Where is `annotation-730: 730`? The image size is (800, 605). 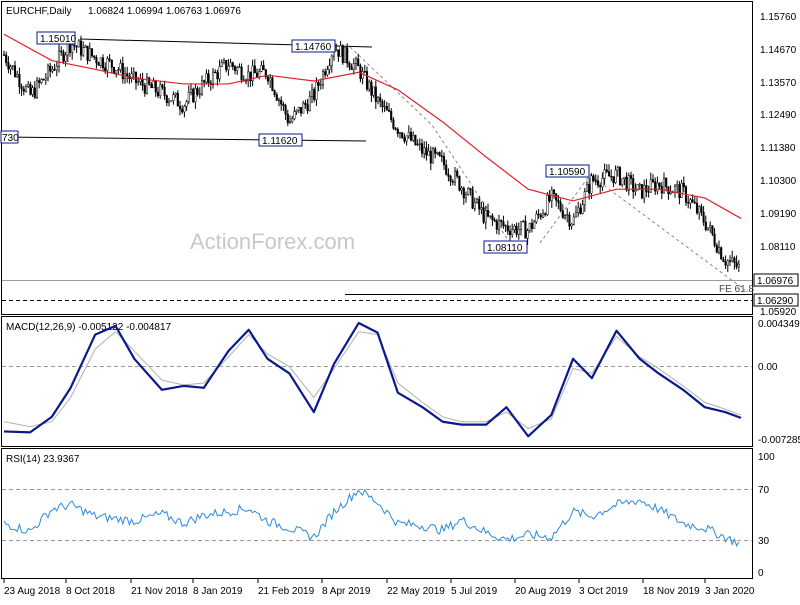 annotation-730: 730 is located at coordinates (9, 137).